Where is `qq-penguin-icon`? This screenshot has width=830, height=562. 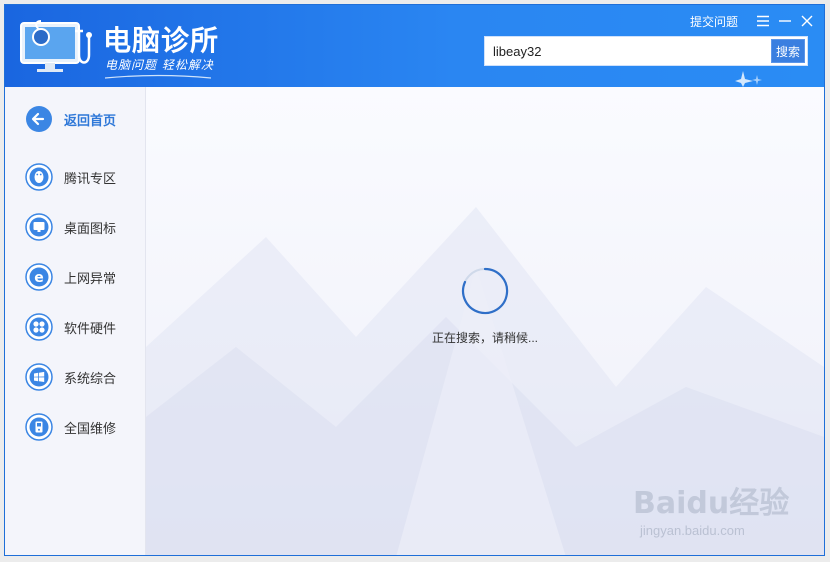 qq-penguin-icon is located at coordinates (39, 177).